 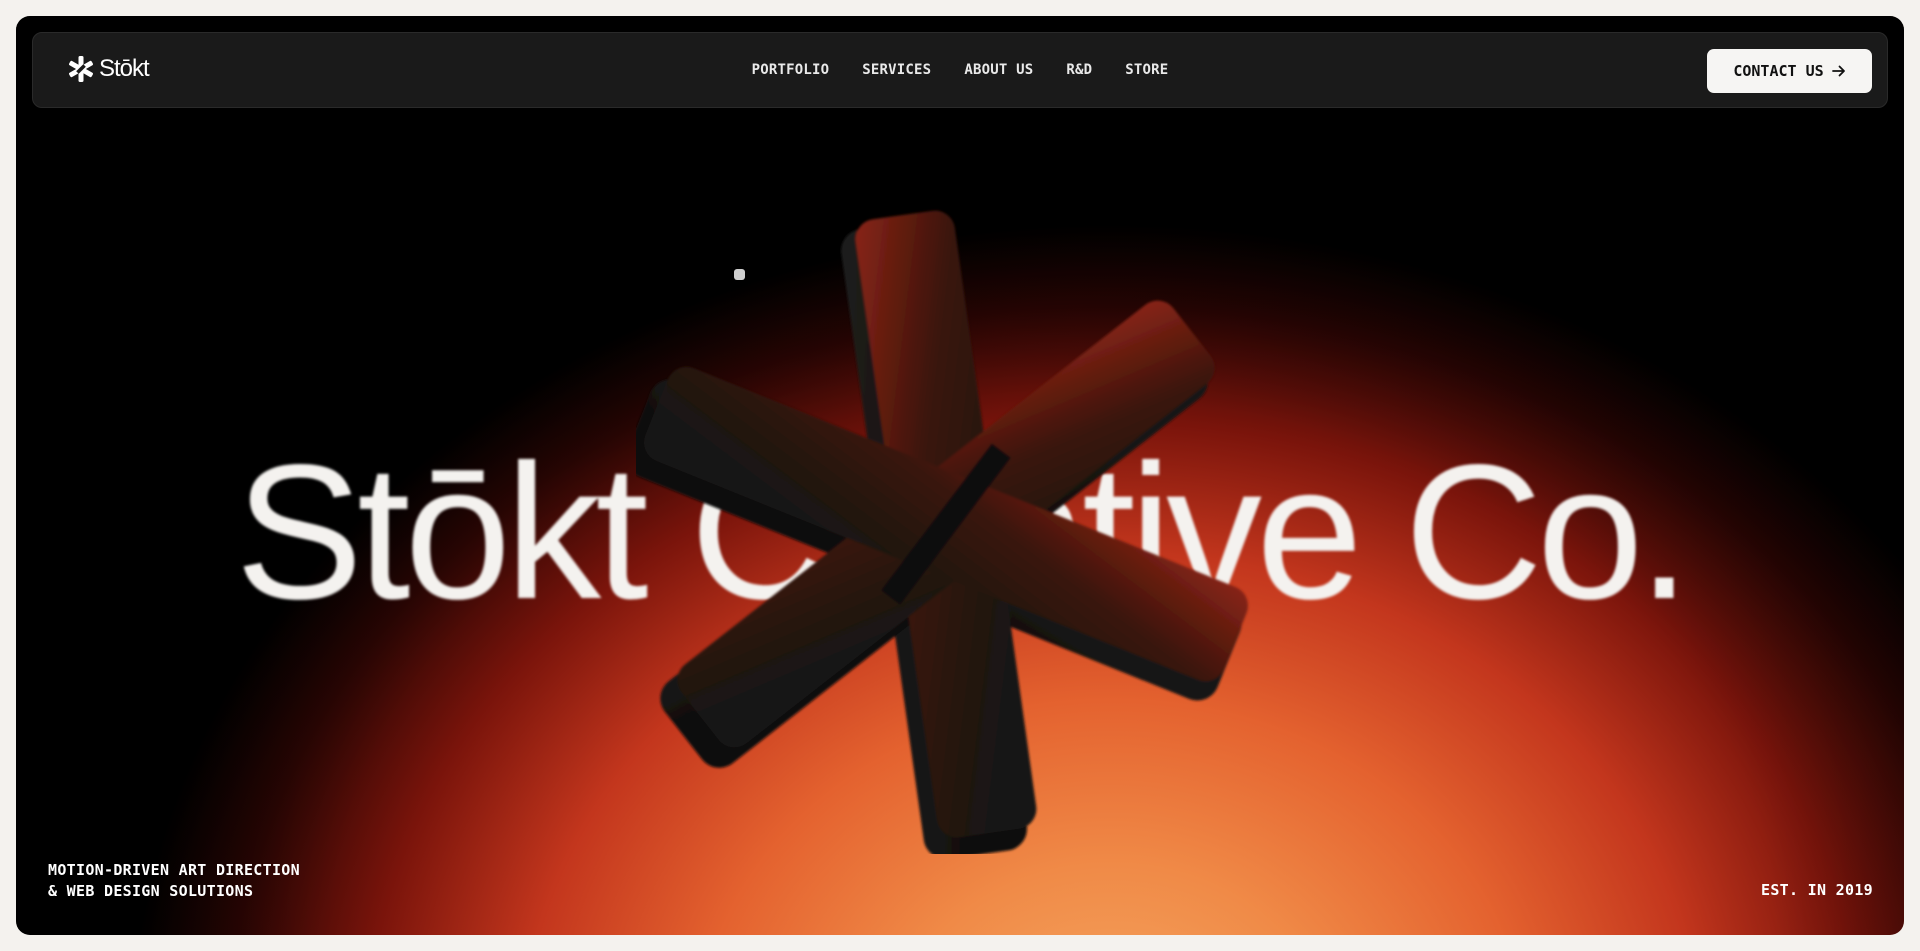 I want to click on tagline-line-1: MOTION-DRIVEN ART DIRECTION, so click(x=174, y=870).